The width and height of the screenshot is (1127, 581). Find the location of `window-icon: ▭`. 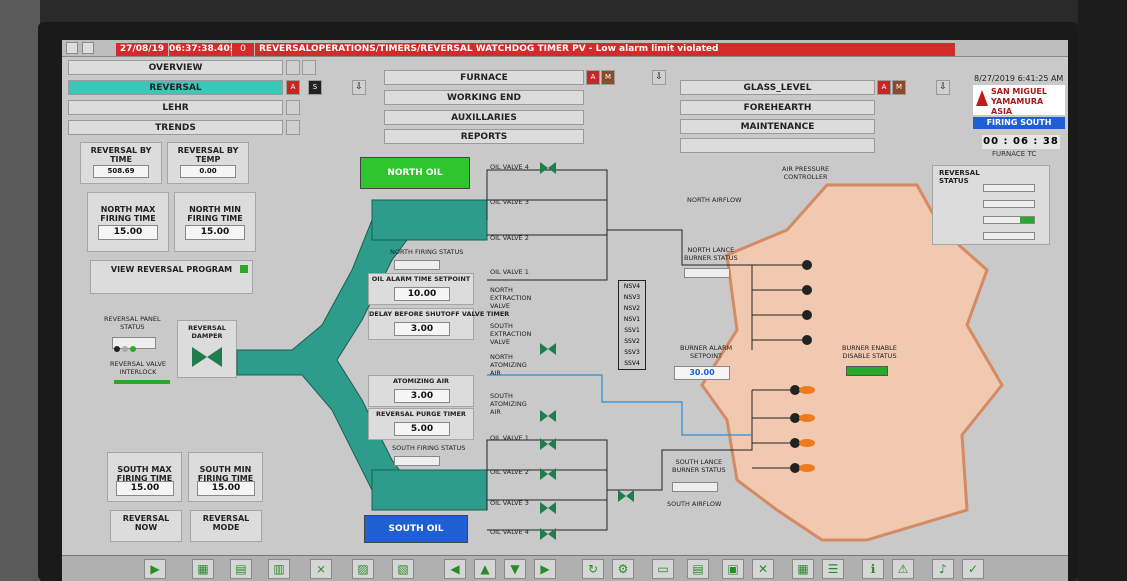

window-icon: ▭ is located at coordinates (663, 569).